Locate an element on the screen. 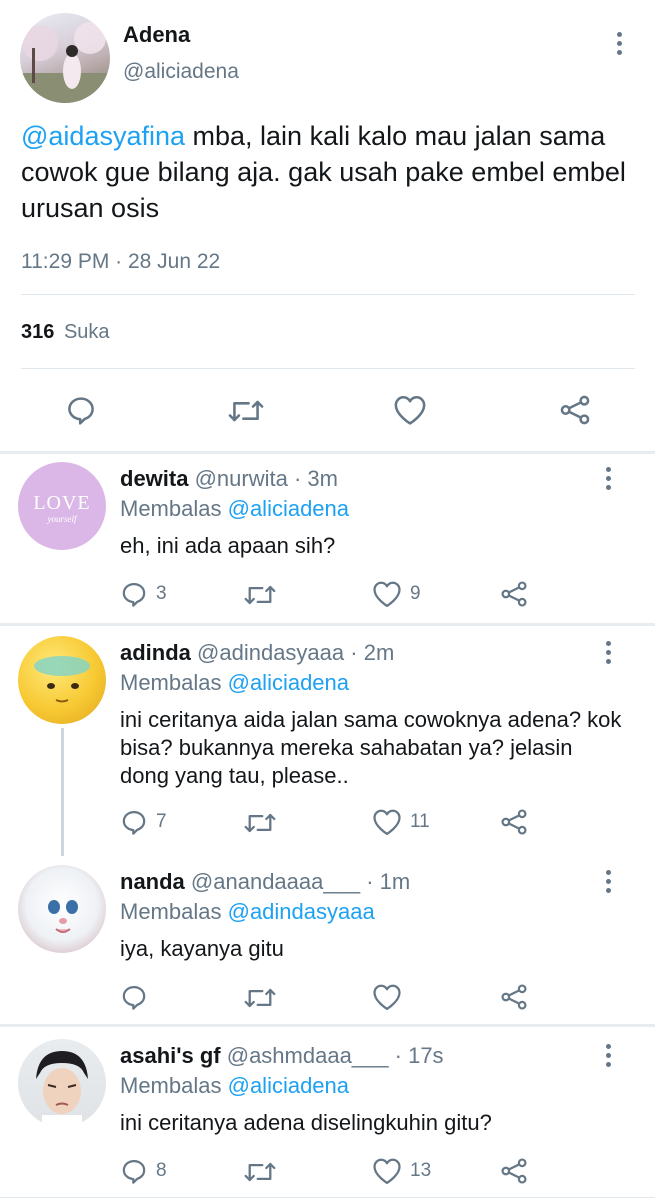 The image size is (655, 1200). reply-author-handle: @anandaaaa___ is located at coordinates (275, 881).